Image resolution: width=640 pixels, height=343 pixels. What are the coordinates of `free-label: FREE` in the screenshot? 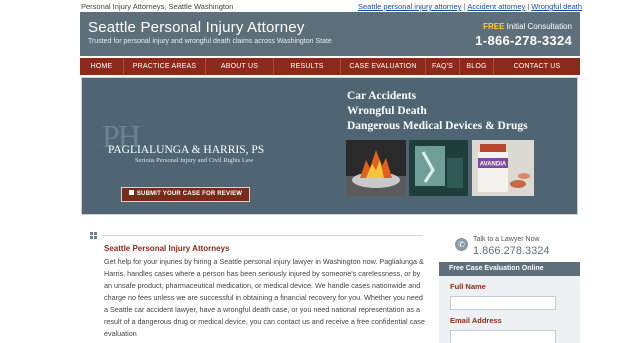 It's located at (494, 26).